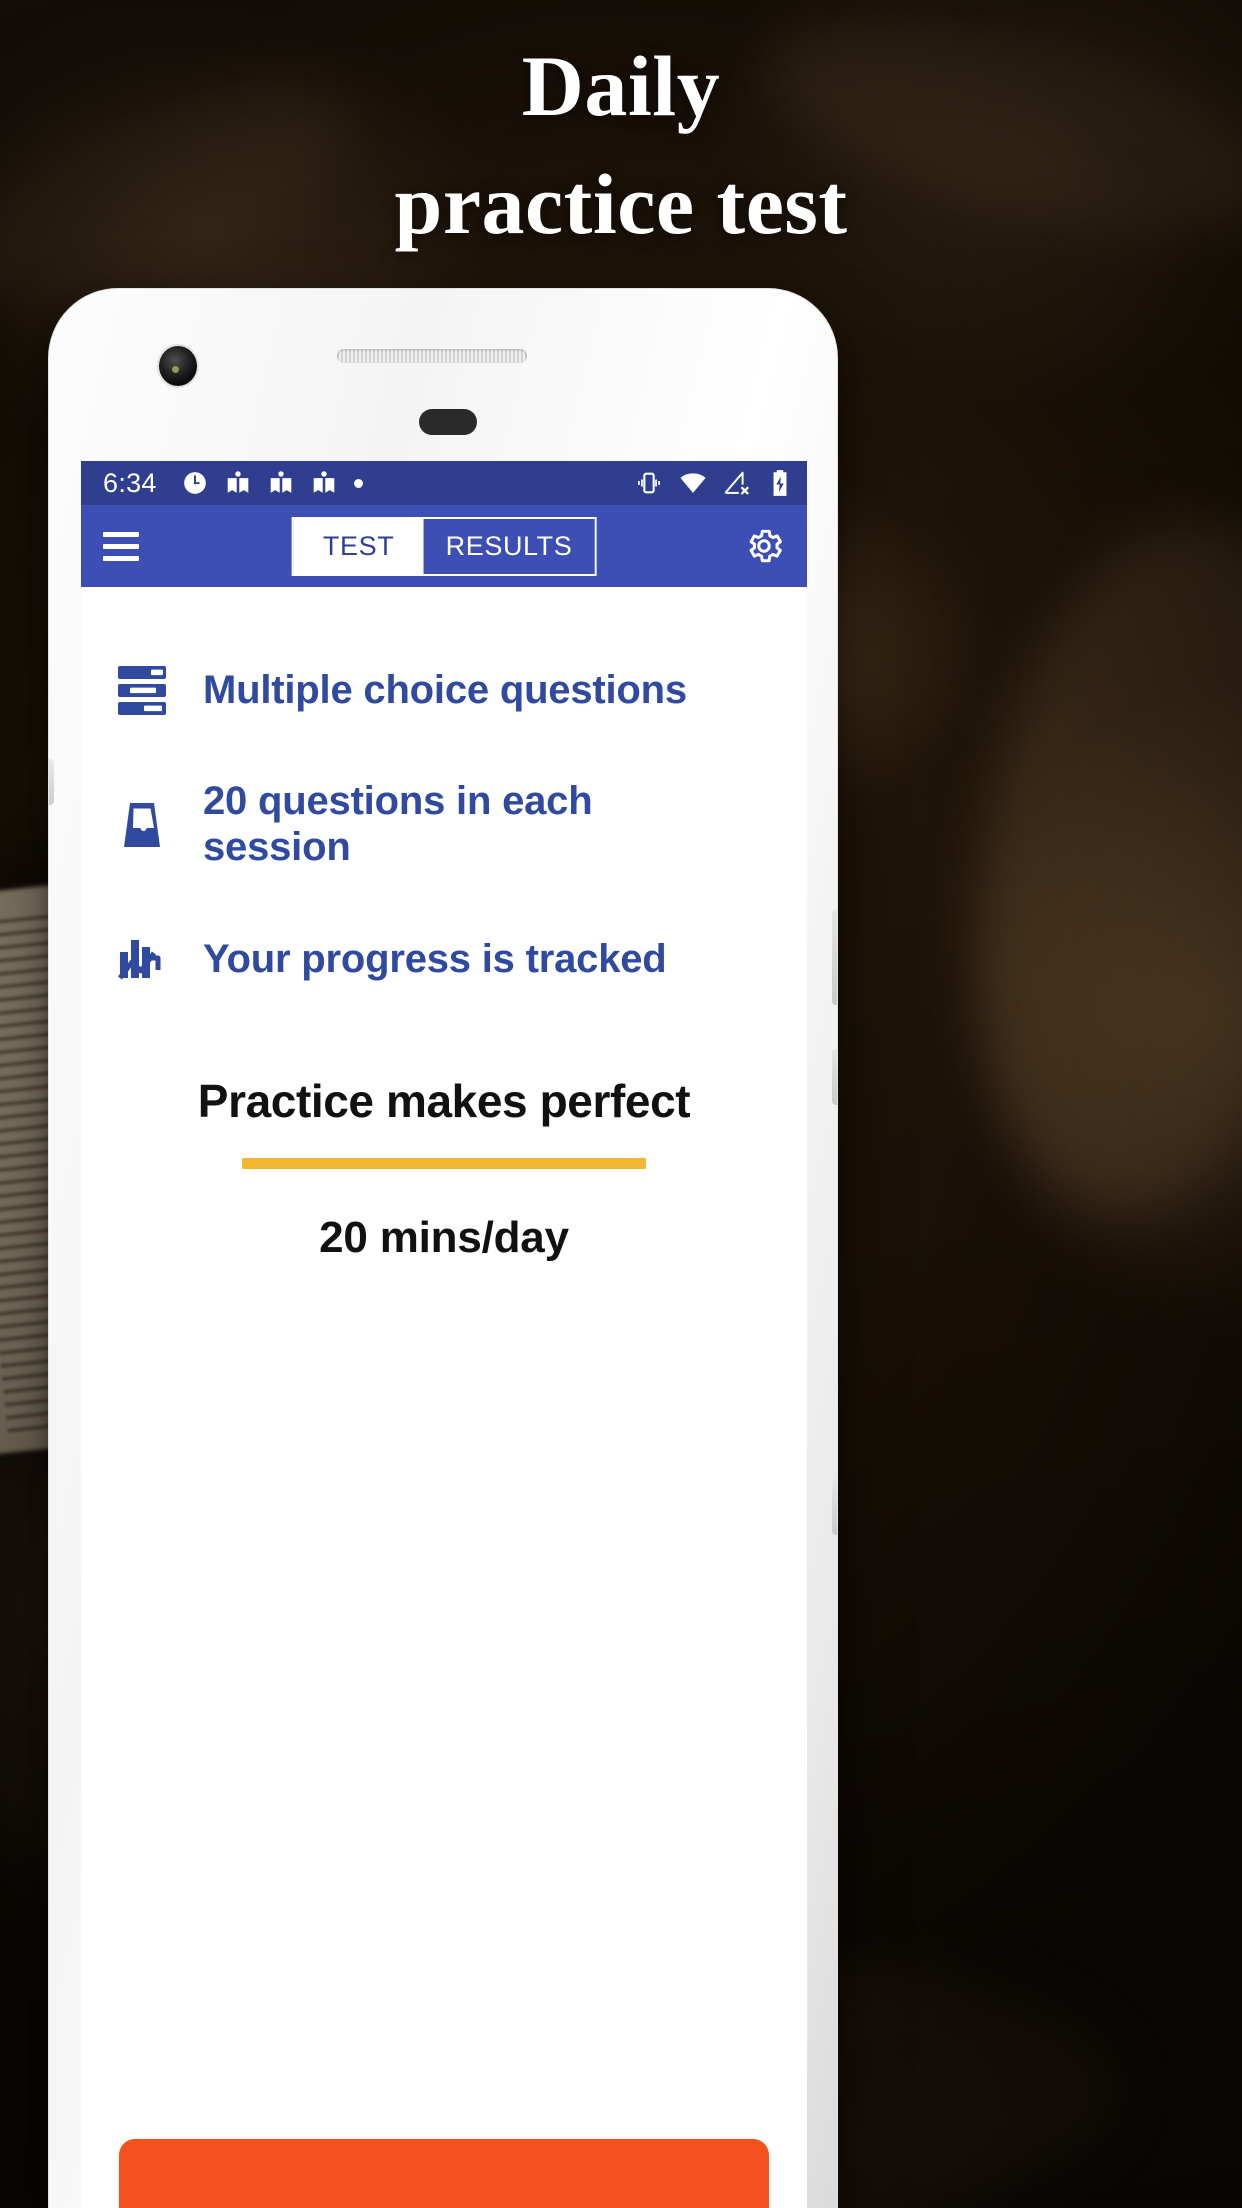  What do you see at coordinates (834, 1507) in the screenshot?
I see `volume-down-button` at bounding box center [834, 1507].